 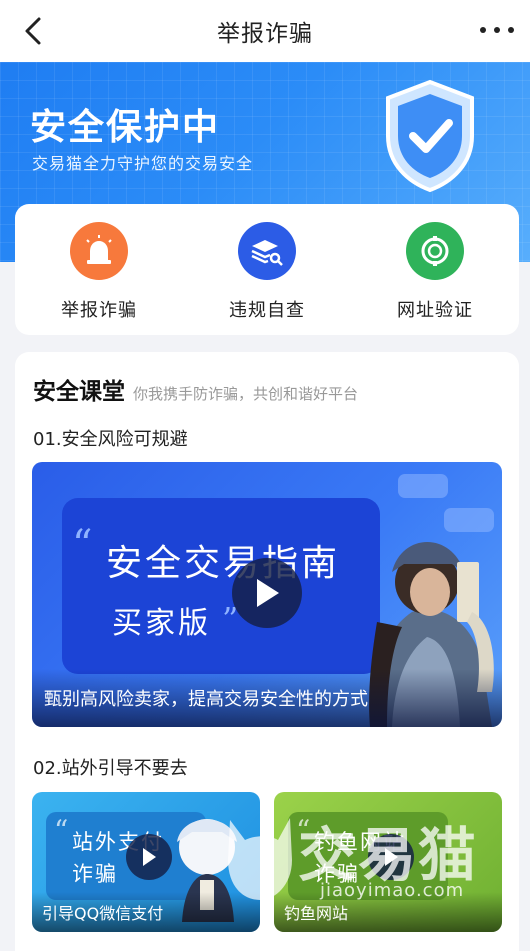 I want to click on video-card-phishing-site: “ 钓鱼网站 诈骗 钓鱼网站, so click(x=388, y=862).